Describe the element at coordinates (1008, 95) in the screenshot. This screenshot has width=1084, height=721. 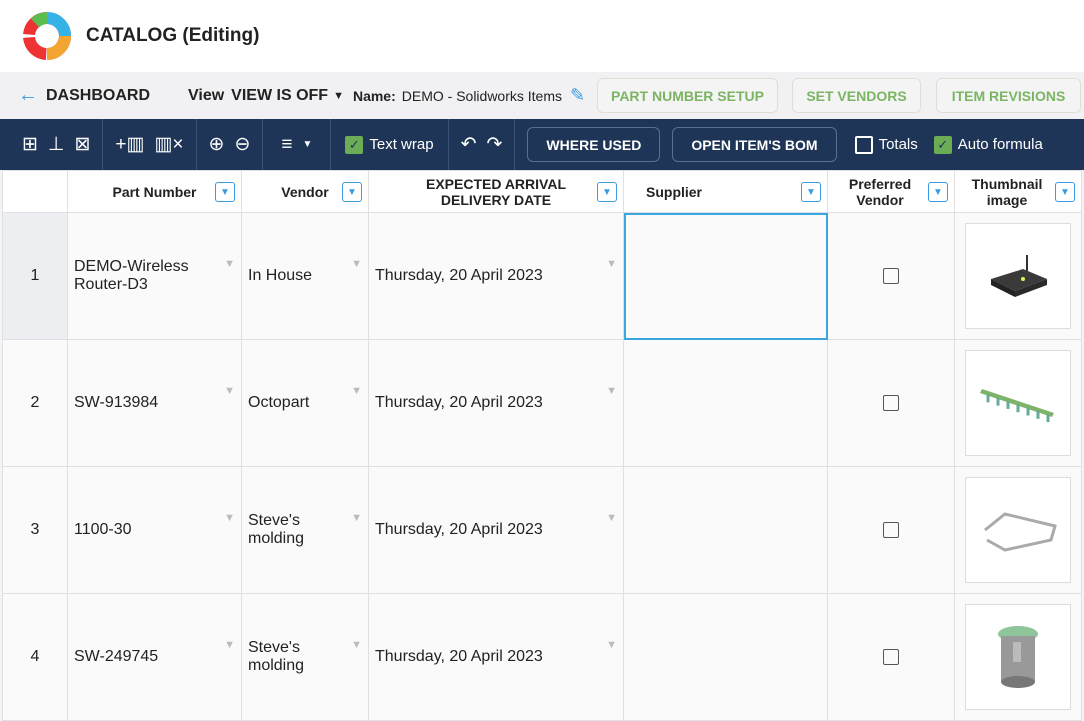
I see `item-revisions-button: ITEM REVISIONS` at that location.